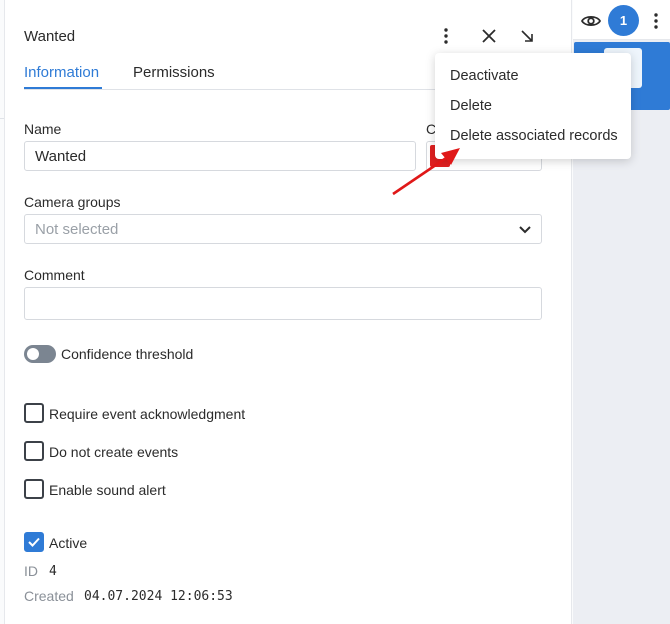  I want to click on name-label: Name, so click(43, 129).